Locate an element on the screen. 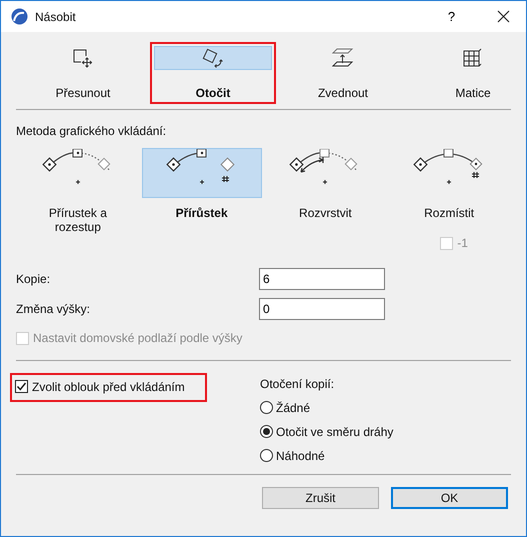 The image size is (527, 537). help-button: ? is located at coordinates (451, 16).